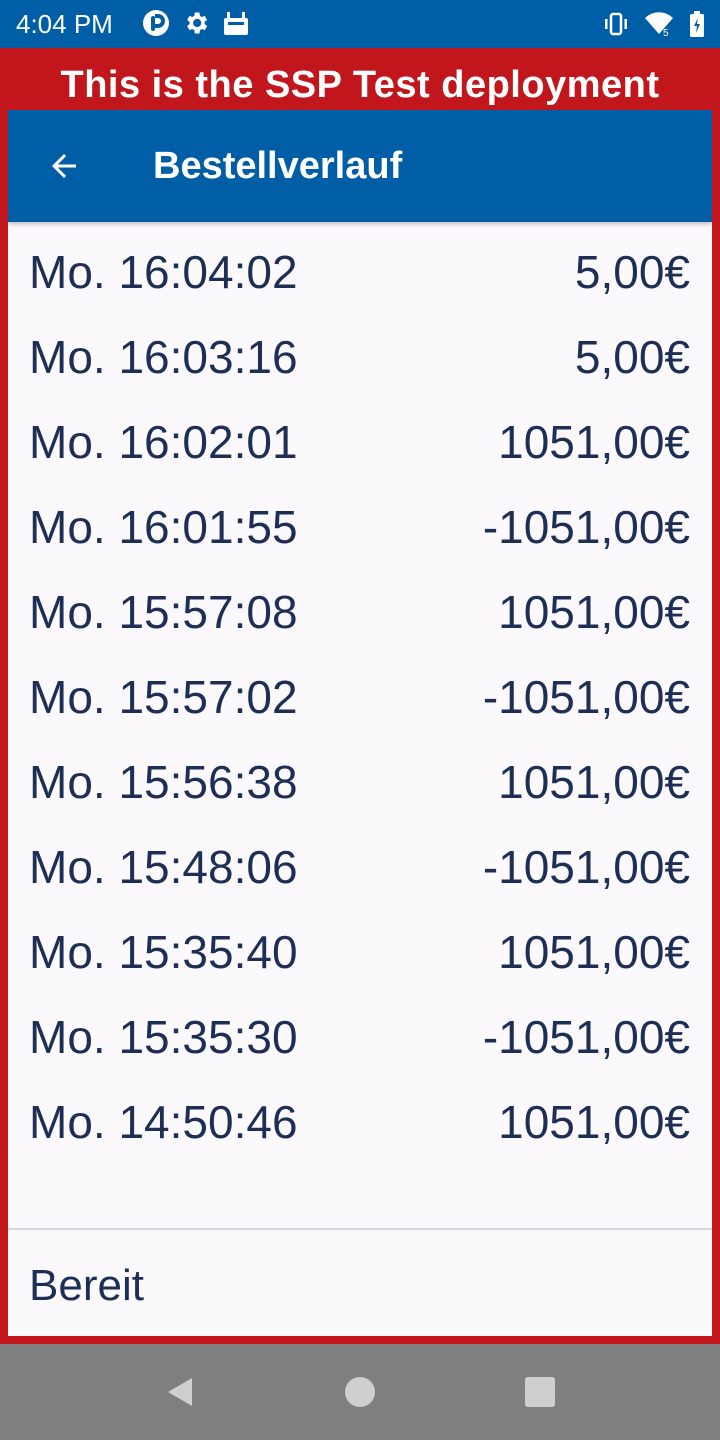  Describe the element at coordinates (64, 24) in the screenshot. I see `status-time: 4:04 PM` at that location.